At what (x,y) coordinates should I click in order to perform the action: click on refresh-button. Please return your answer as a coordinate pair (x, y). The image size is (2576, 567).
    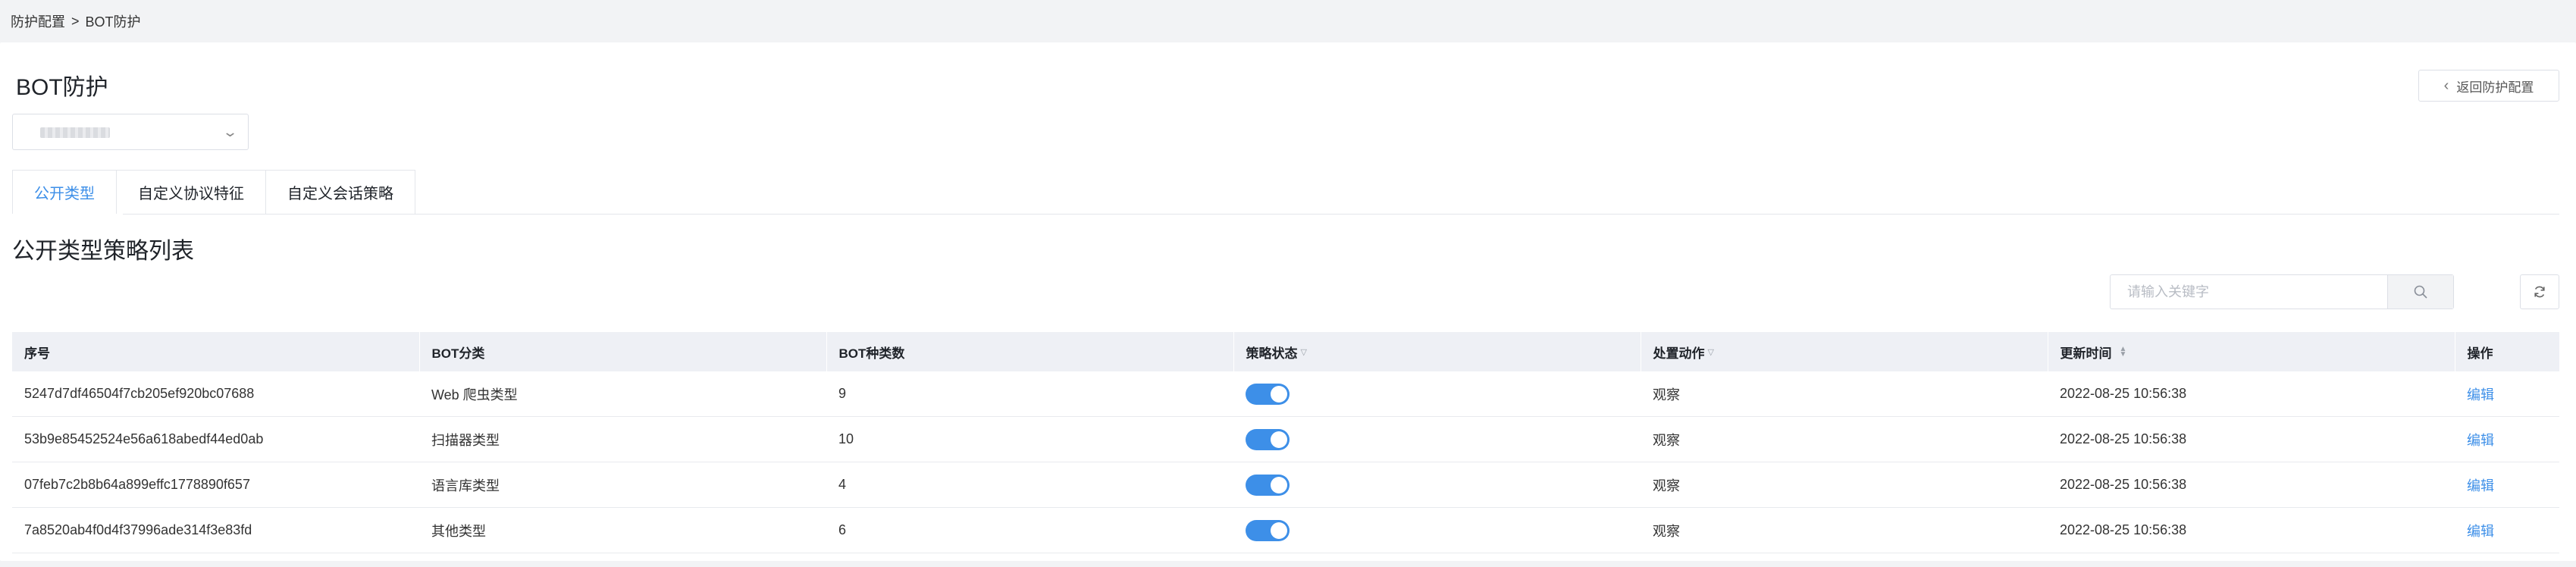
    Looking at the image, I should click on (2539, 291).